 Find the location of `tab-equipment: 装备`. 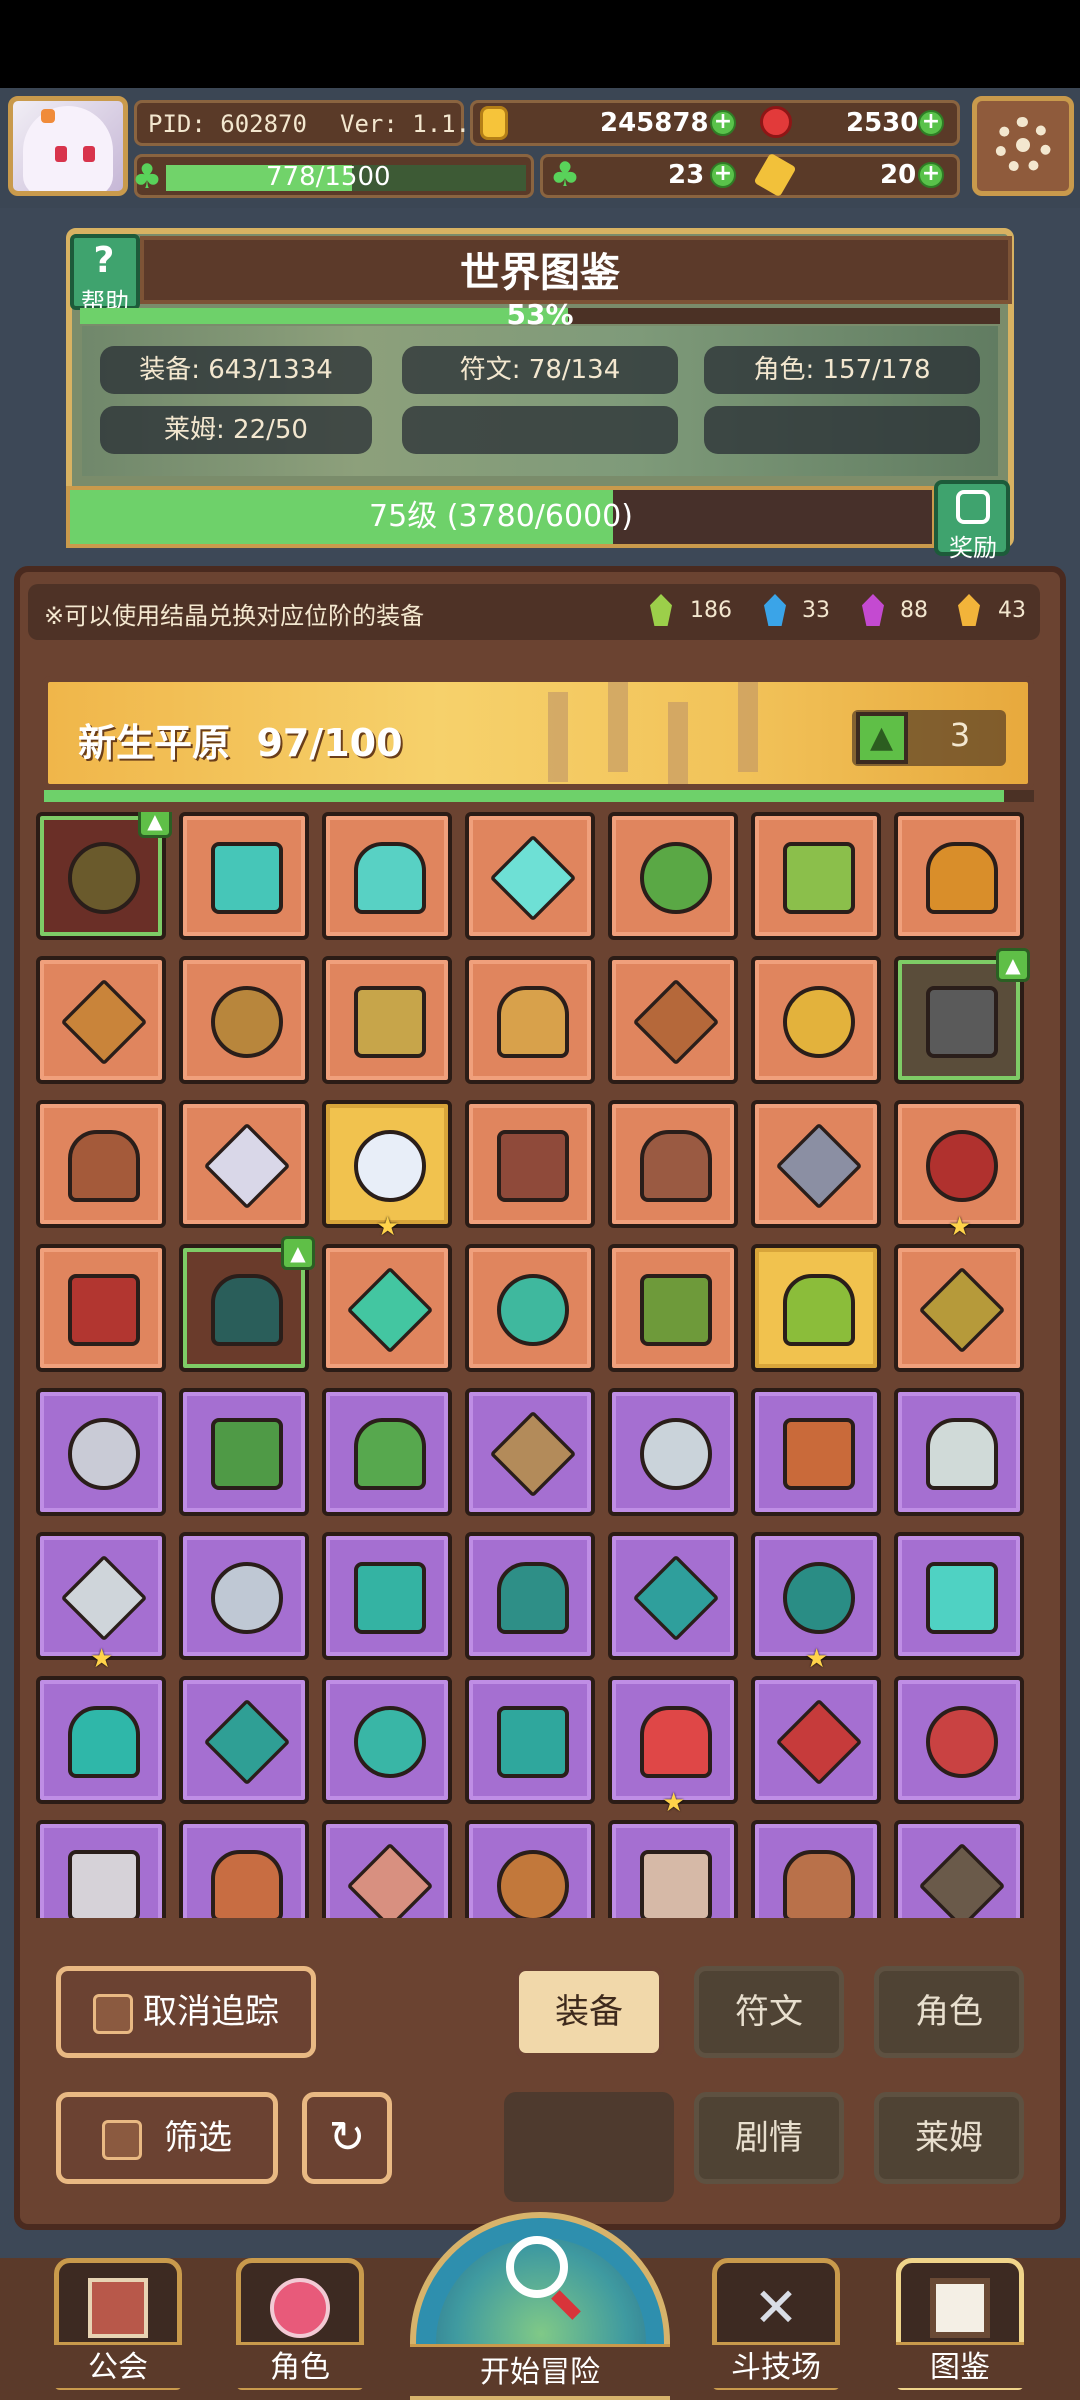

tab-equipment: 装备 is located at coordinates (589, 2012).